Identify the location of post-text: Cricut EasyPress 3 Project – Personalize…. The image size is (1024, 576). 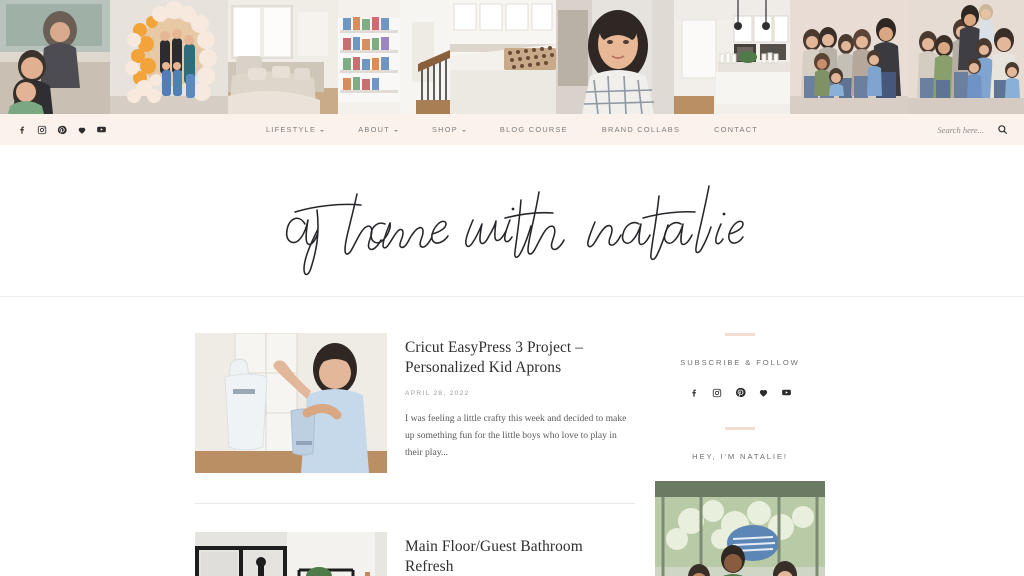
(520, 403).